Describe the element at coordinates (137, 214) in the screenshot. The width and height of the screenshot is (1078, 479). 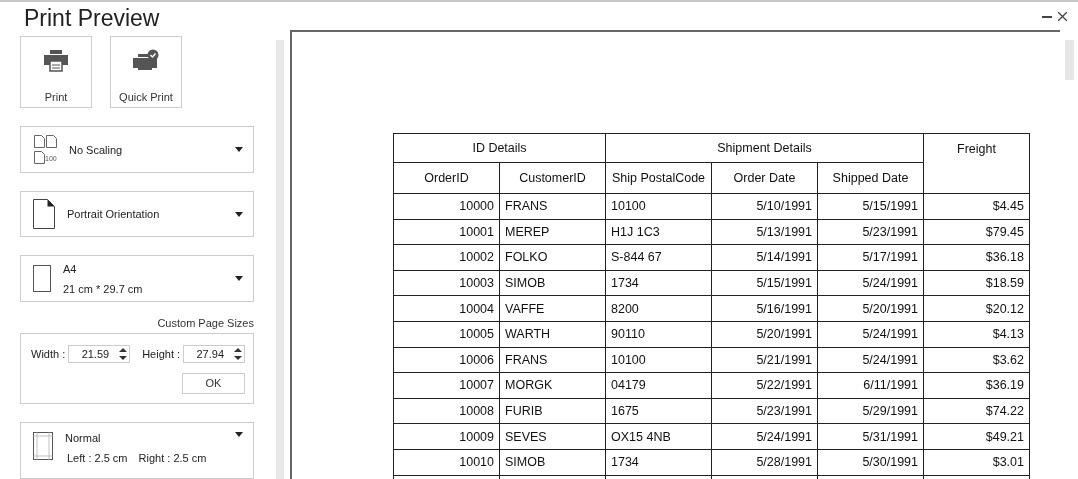
I see `orientation-dropdown: Portrait Orientation` at that location.